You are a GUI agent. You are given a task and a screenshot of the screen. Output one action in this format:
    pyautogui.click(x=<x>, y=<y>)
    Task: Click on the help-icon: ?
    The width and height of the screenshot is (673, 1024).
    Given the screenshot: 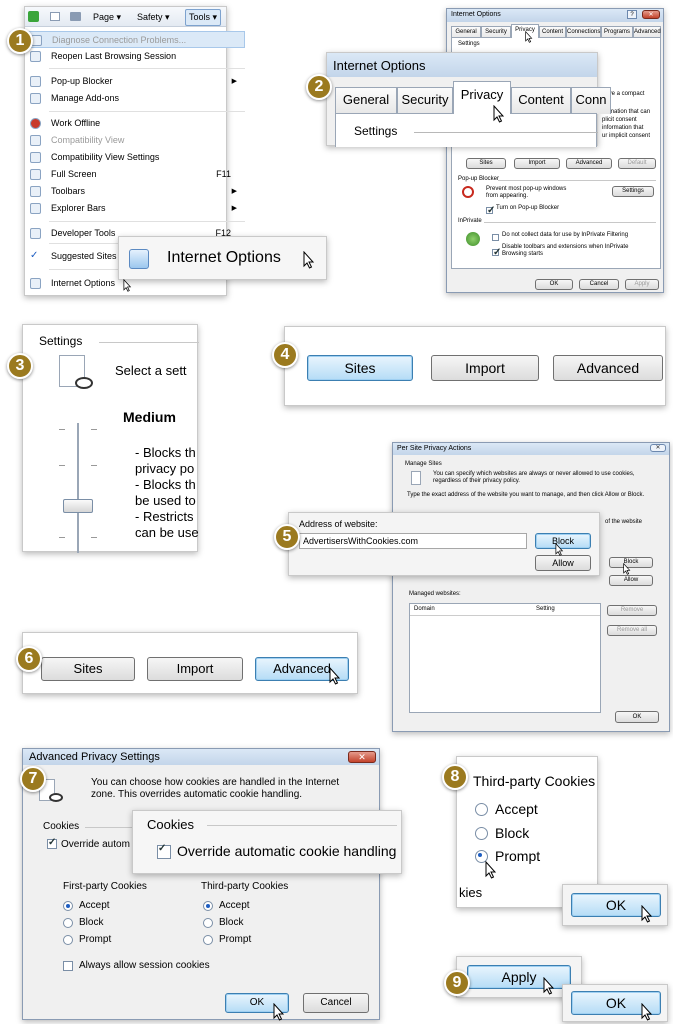 What is the action you would take?
    pyautogui.click(x=632, y=14)
    